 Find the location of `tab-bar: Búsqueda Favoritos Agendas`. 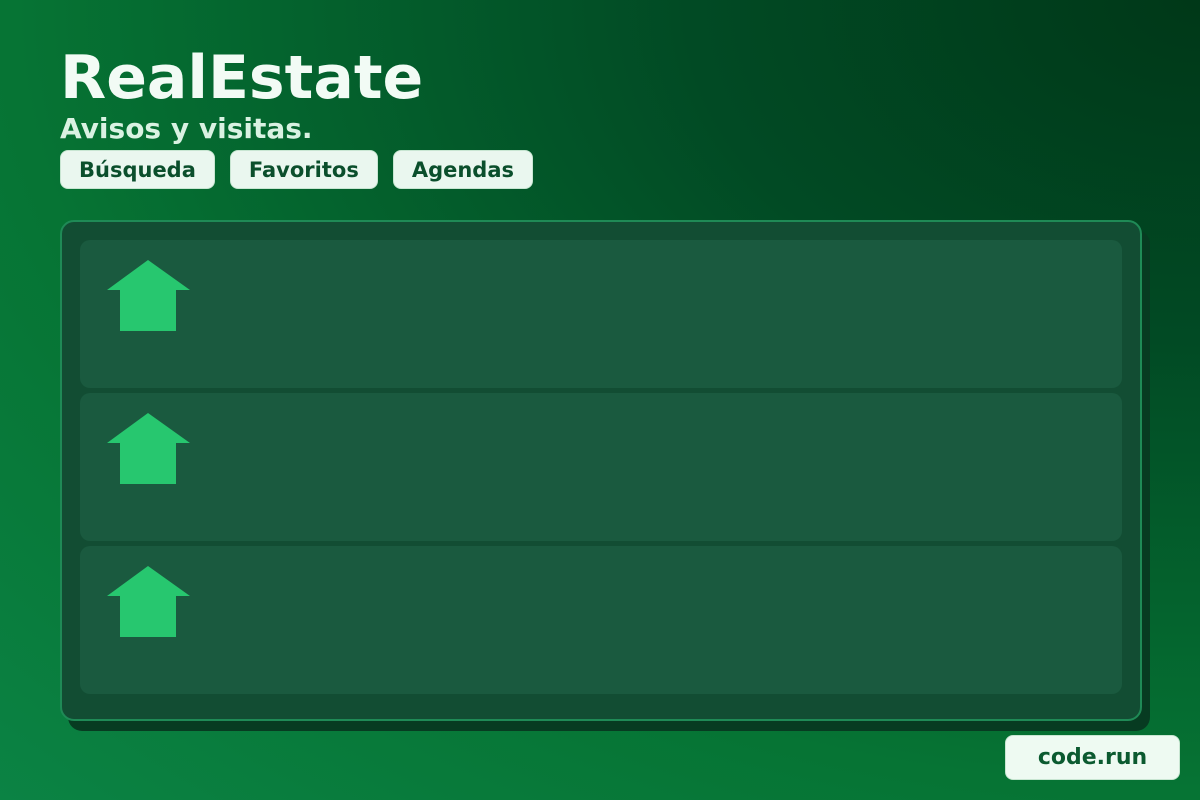

tab-bar: Búsqueda Favoritos Agendas is located at coordinates (296, 169).